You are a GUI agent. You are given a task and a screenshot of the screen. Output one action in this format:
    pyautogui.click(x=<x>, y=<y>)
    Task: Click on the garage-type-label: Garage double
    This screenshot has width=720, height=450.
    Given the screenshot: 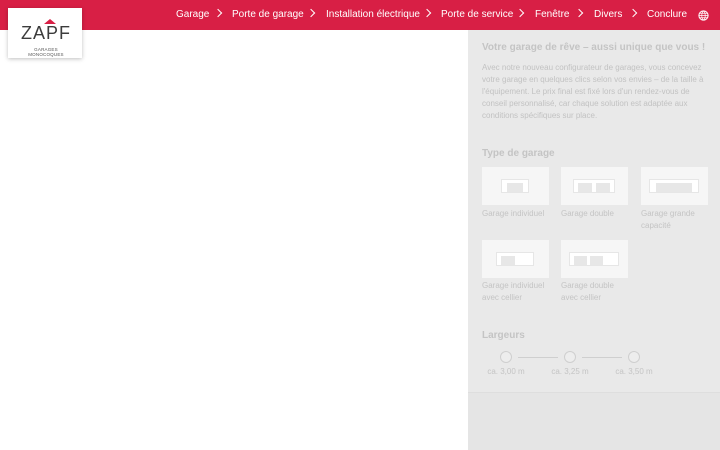 What is the action you would take?
    pyautogui.click(x=587, y=213)
    